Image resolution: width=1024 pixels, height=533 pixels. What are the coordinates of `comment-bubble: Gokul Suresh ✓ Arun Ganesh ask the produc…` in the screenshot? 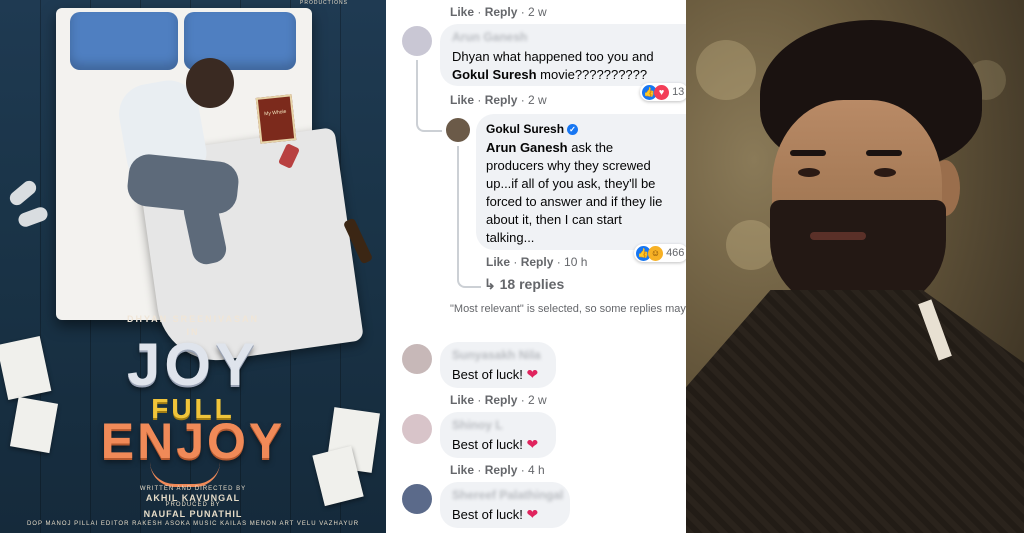 It's located at (581, 182).